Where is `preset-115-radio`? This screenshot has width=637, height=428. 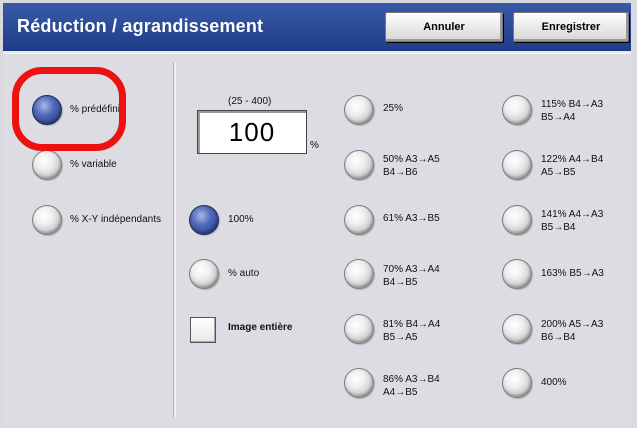 preset-115-radio is located at coordinates (517, 110).